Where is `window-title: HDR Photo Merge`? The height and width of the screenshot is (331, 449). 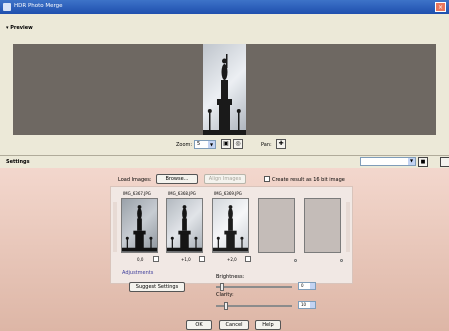
window-title: HDR Photo Merge is located at coordinates (38, 6).